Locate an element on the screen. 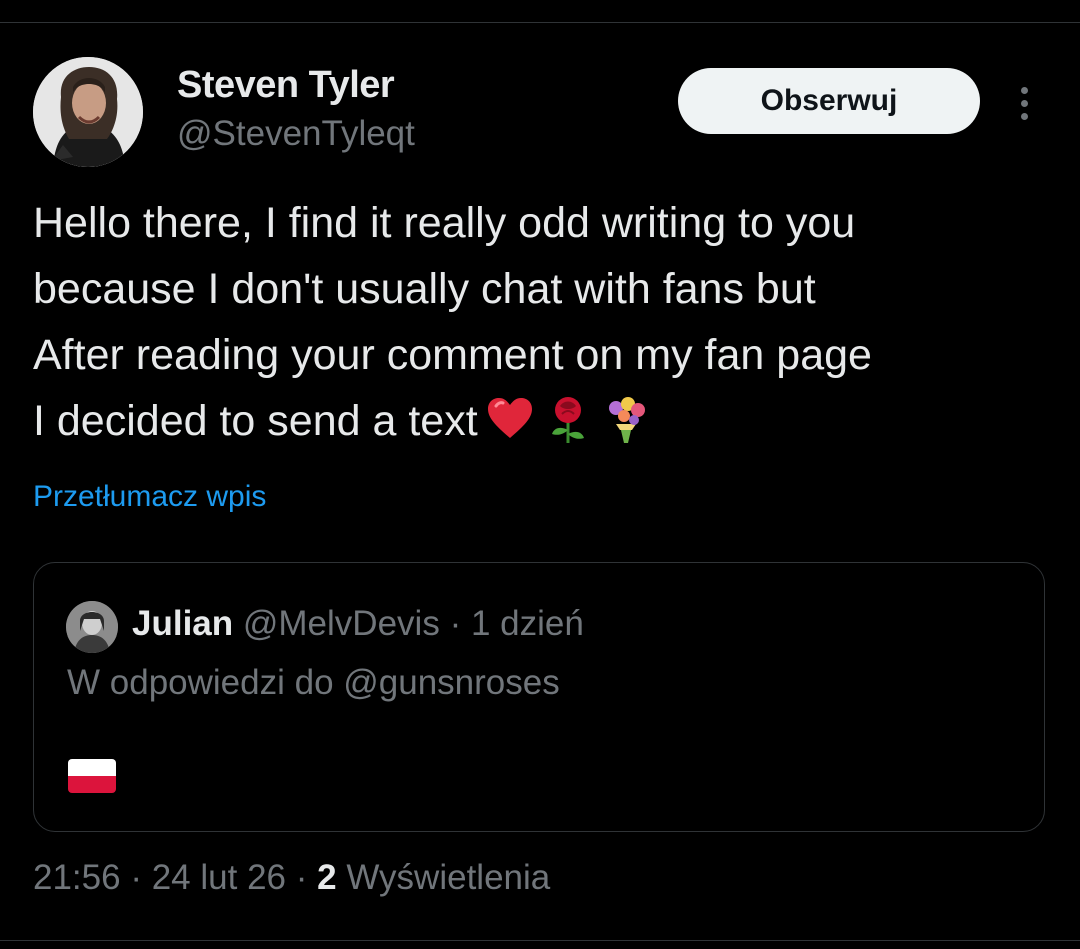 This screenshot has width=1080, height=949. tweet-last-line: I decided to send a text is located at coordinates (543, 421).